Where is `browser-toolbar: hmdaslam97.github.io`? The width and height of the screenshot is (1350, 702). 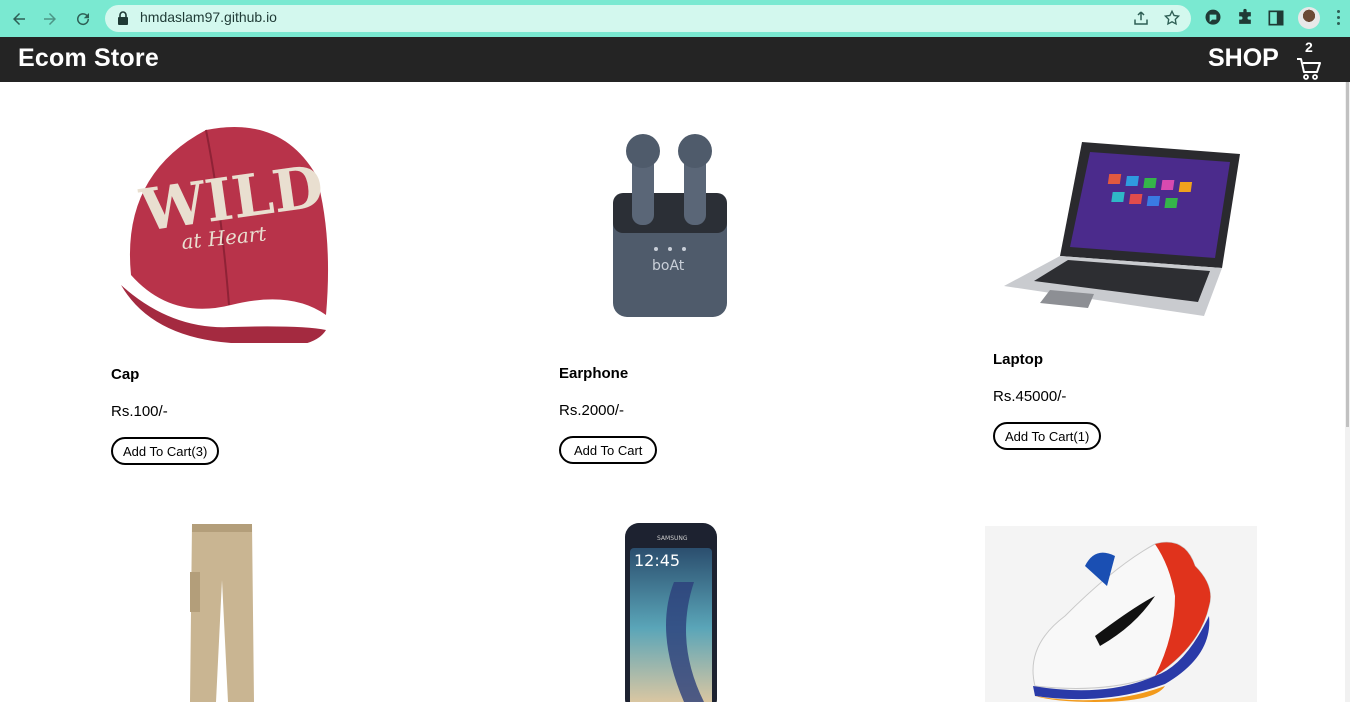
browser-toolbar: hmdaslam97.github.io is located at coordinates (675, 18).